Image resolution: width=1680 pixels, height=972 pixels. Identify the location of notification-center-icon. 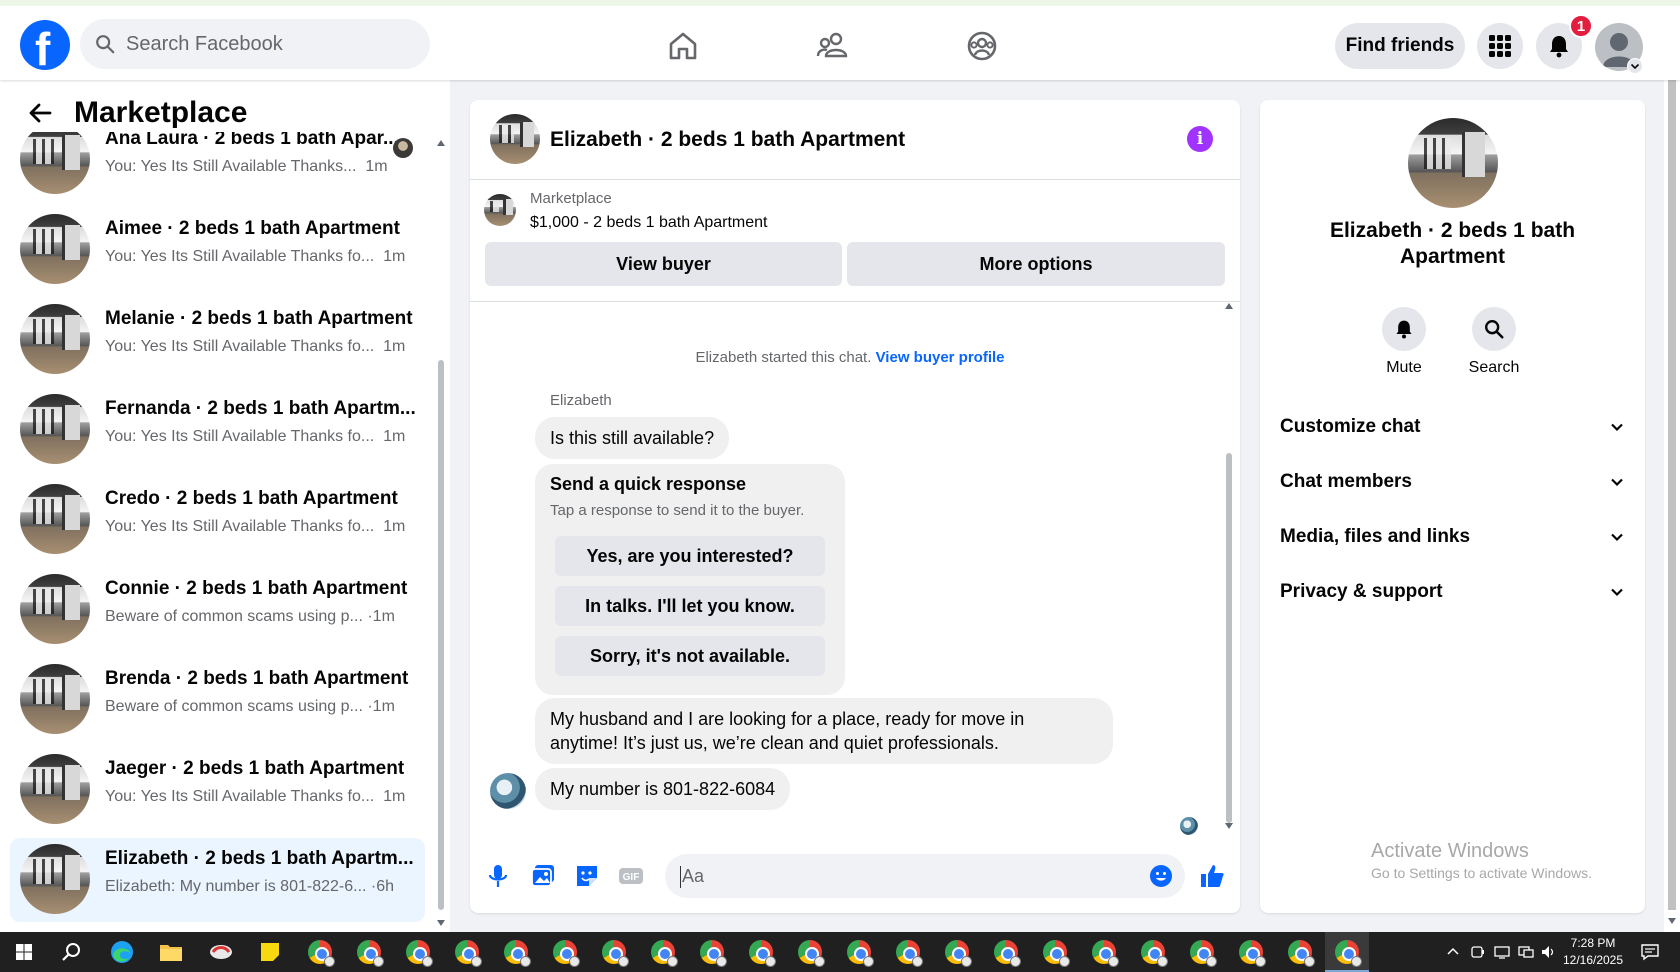
(1650, 952).